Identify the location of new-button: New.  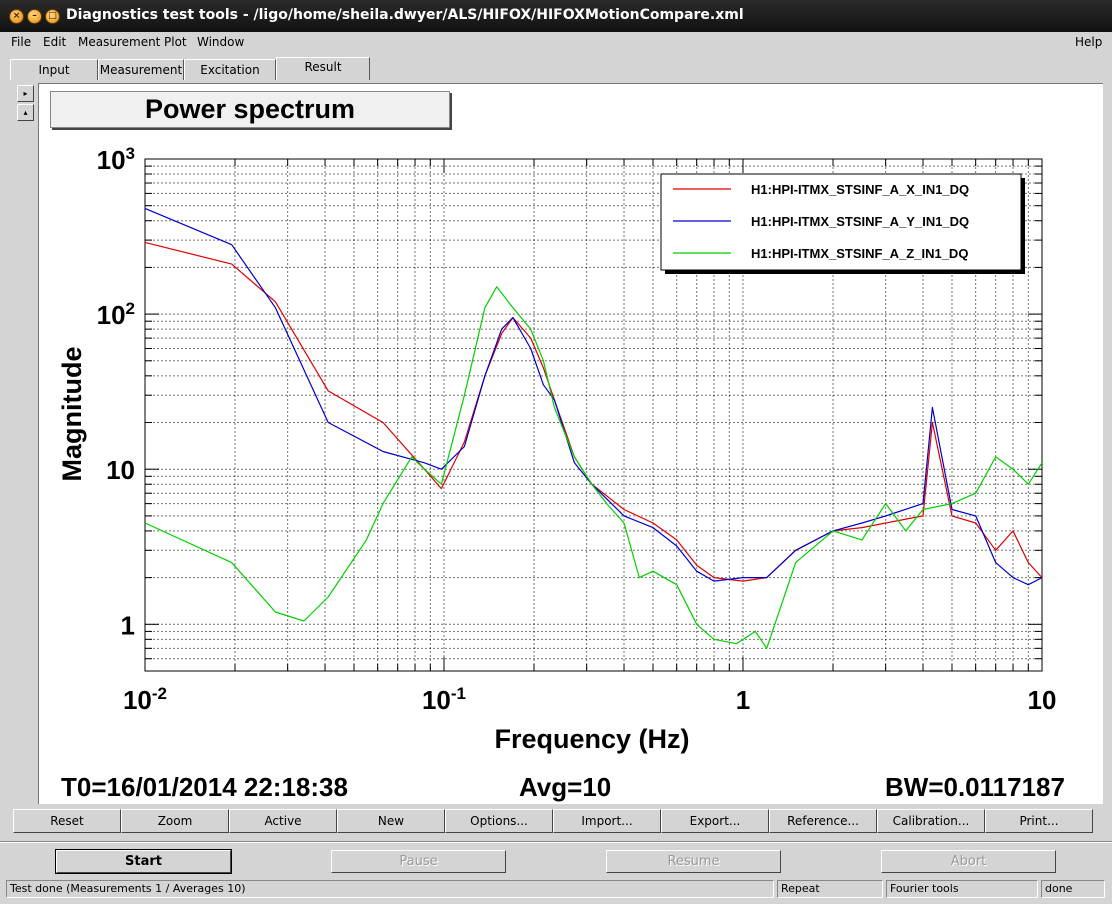
(391, 821).